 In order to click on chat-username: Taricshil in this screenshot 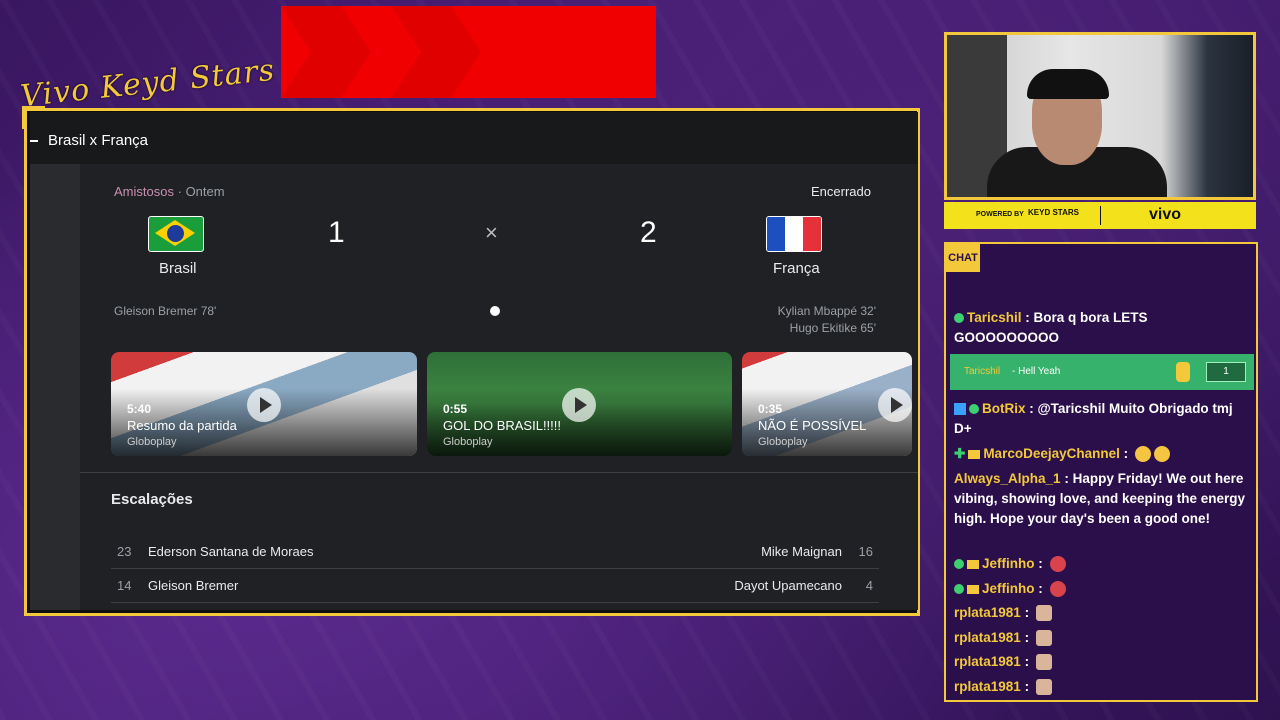, I will do `click(994, 317)`.